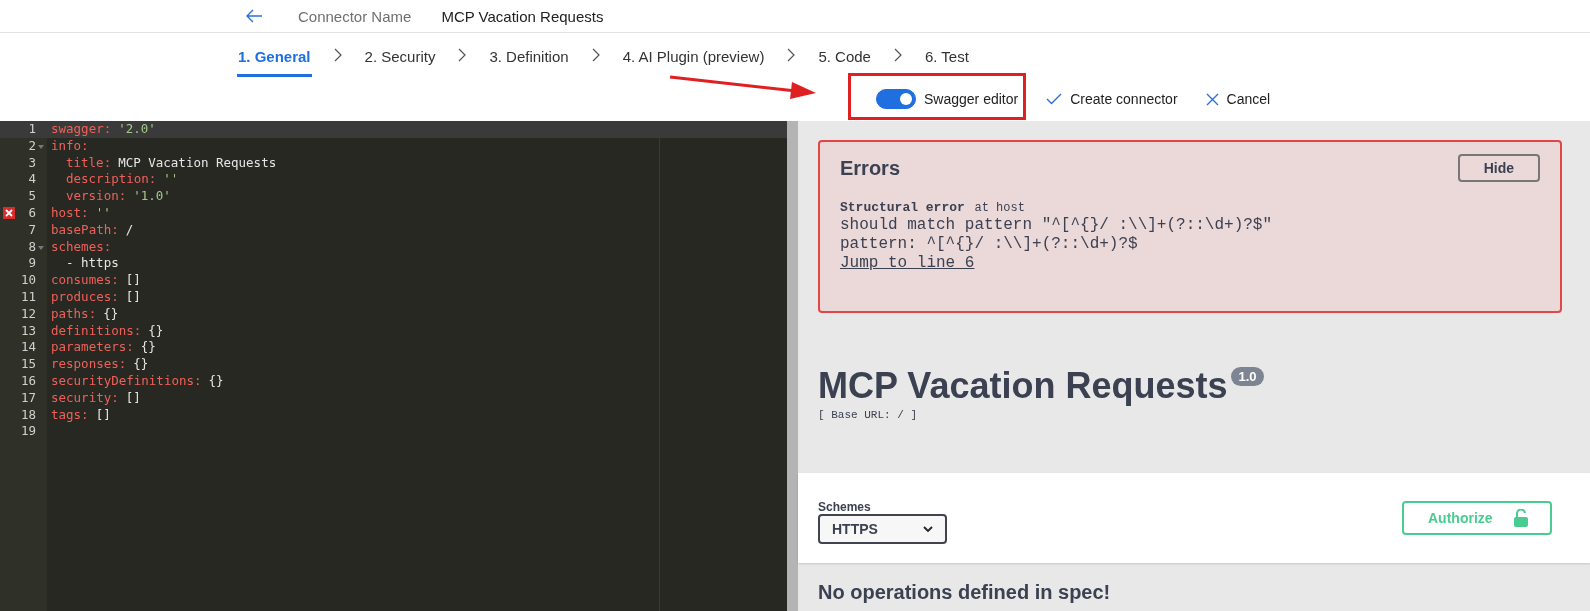 This screenshot has width=1590, height=611. I want to click on code-key: securityDefinitions:, so click(126, 381).